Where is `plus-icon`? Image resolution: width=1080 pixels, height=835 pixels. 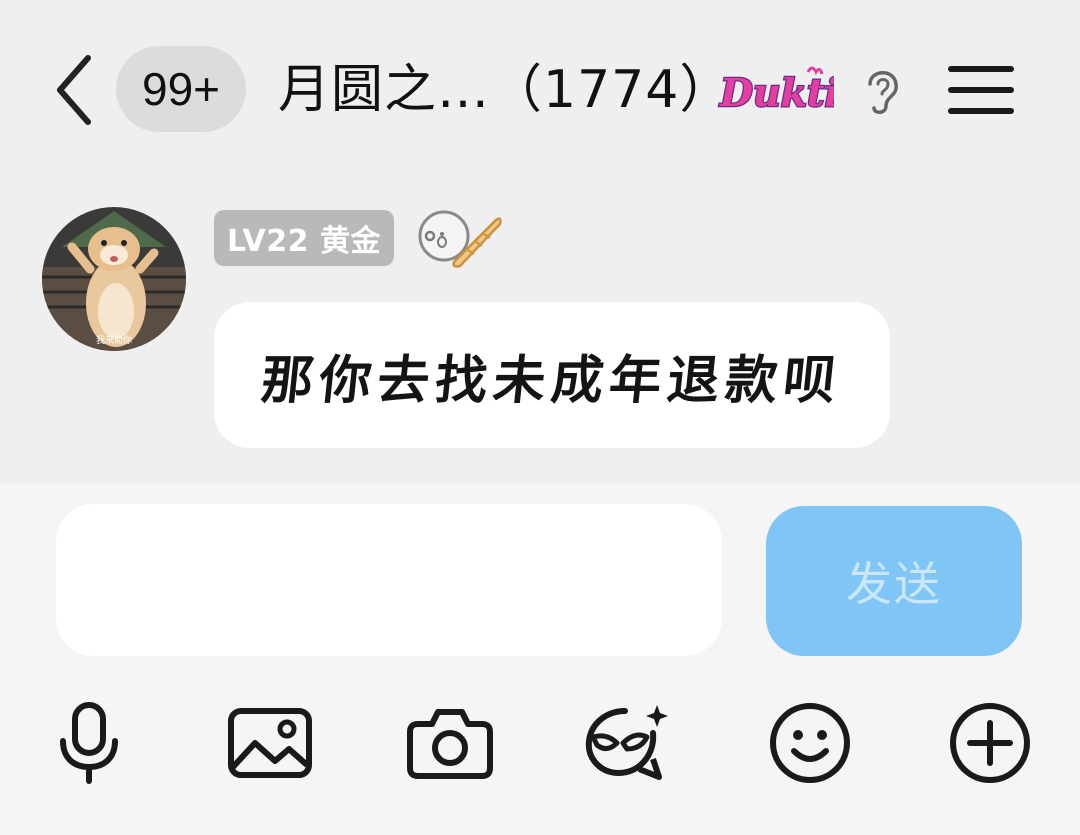
plus-icon is located at coordinates (990, 743).